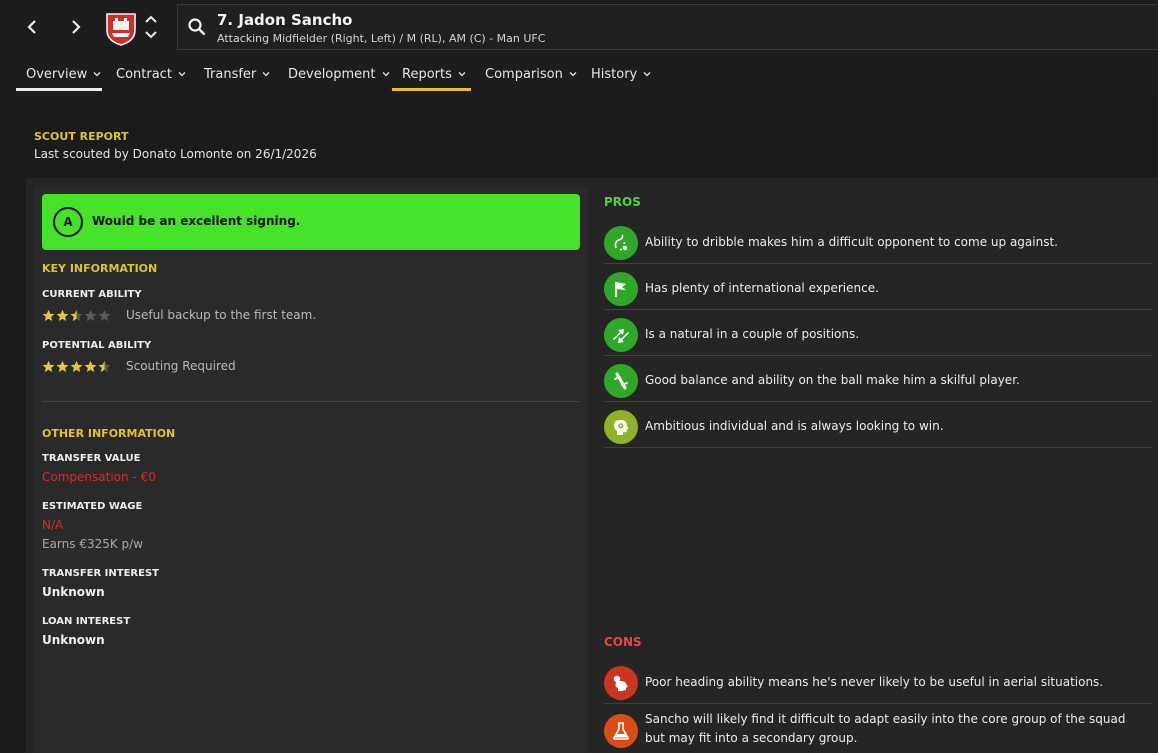 The height and width of the screenshot is (753, 1158). What do you see at coordinates (621, 683) in the screenshot?
I see `heading-icon` at bounding box center [621, 683].